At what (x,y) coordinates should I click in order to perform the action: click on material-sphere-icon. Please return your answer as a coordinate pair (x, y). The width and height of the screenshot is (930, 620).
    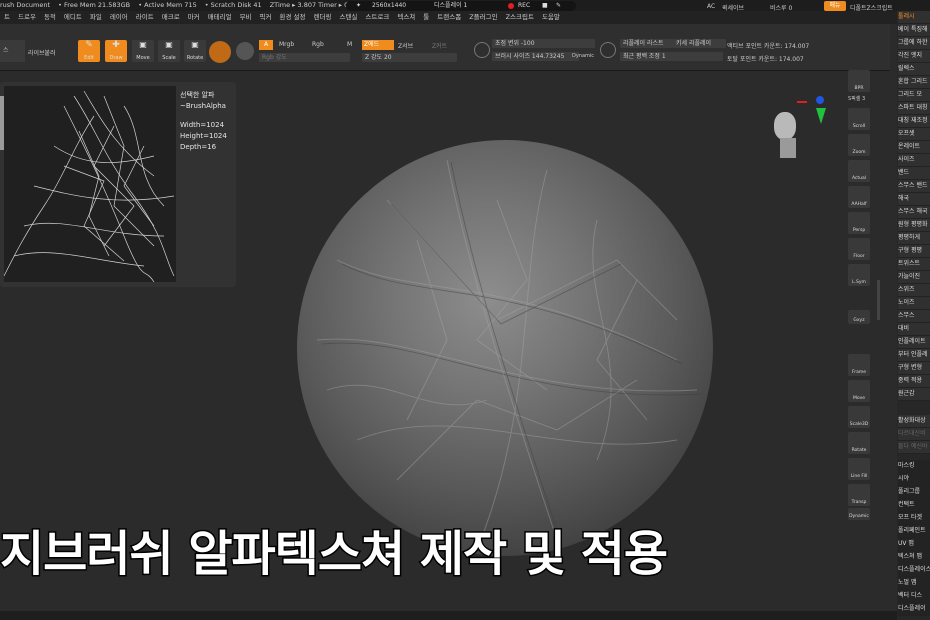
    Looking at the image, I should click on (220, 52).